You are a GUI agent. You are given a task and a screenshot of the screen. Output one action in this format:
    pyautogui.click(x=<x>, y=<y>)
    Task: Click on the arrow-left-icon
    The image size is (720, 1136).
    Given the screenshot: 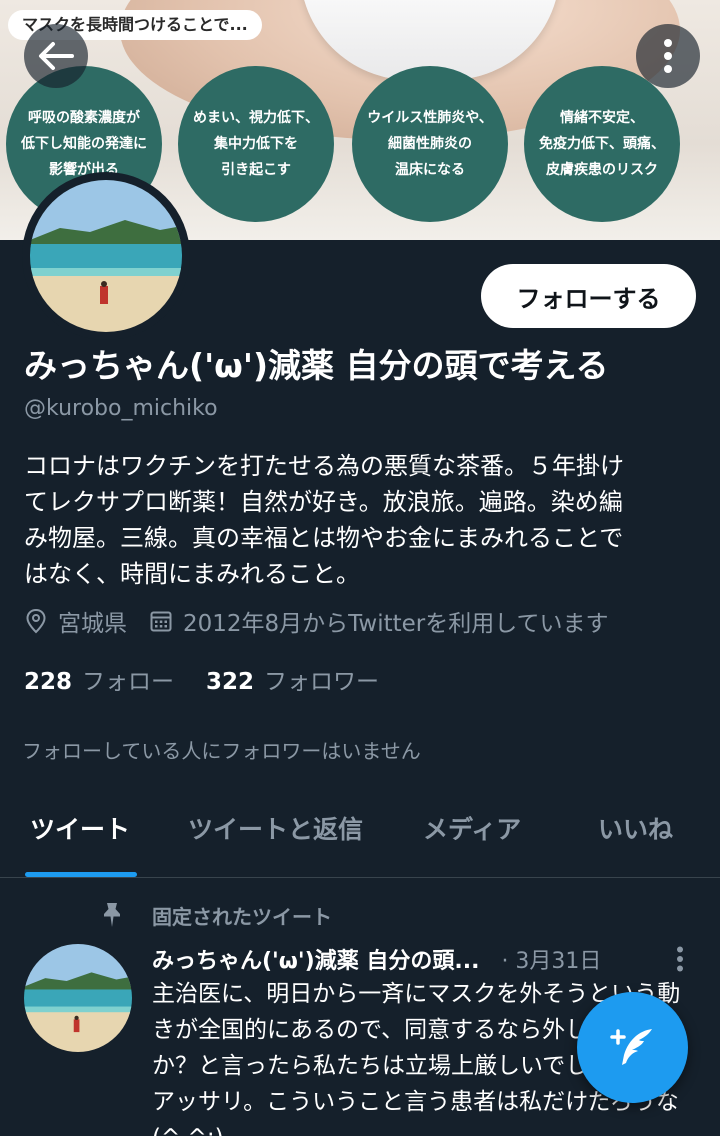 What is the action you would take?
    pyautogui.click(x=56, y=56)
    